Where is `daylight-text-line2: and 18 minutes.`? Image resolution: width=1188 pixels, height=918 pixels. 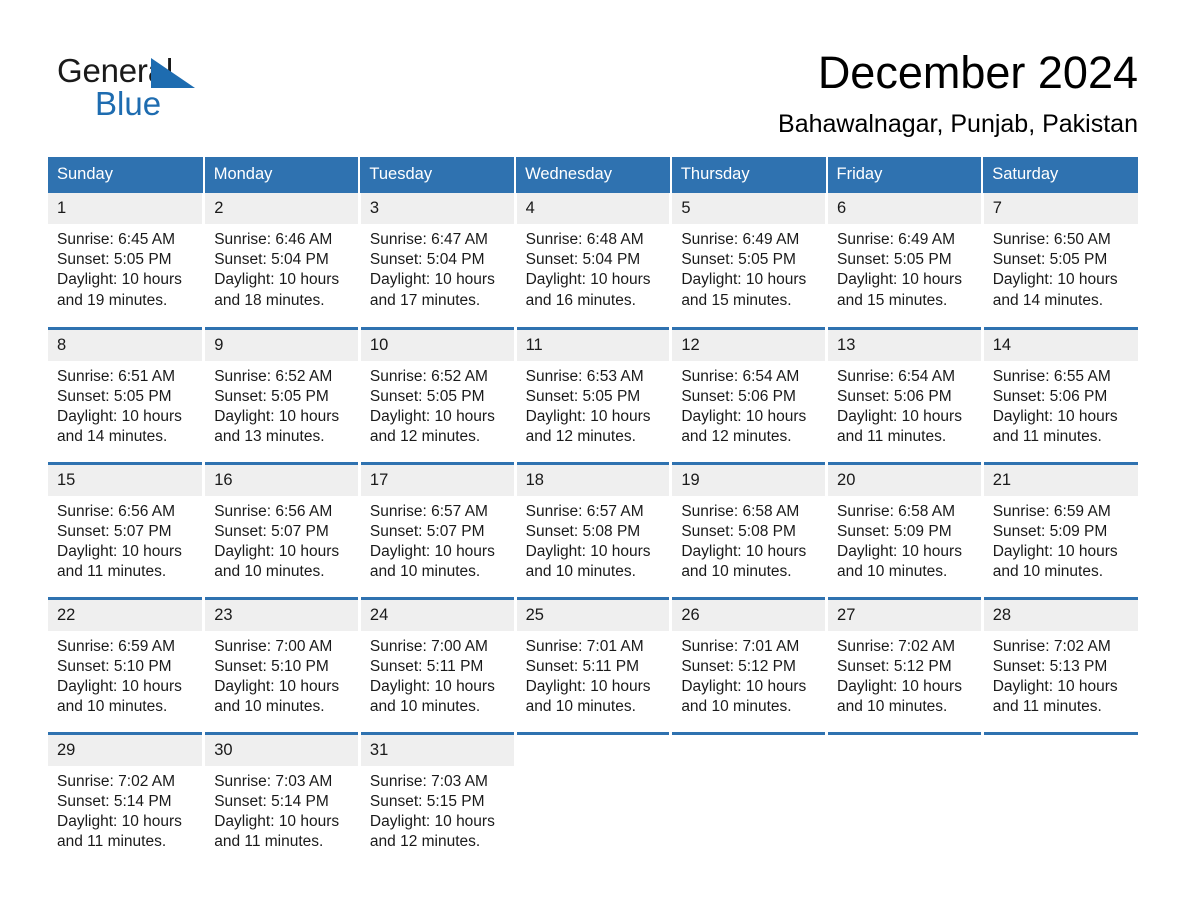
daylight-text-line2: and 18 minutes. is located at coordinates (269, 300).